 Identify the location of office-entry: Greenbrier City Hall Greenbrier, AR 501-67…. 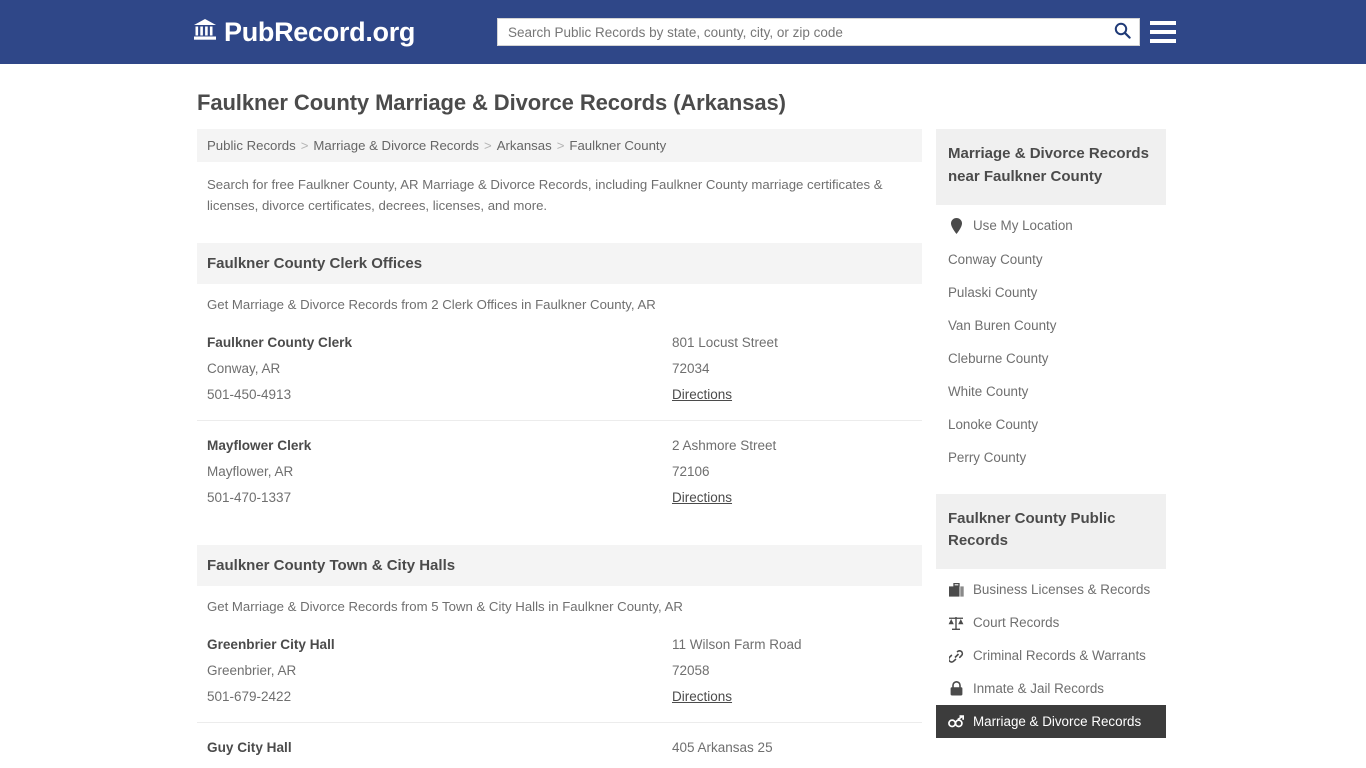
(559, 671).